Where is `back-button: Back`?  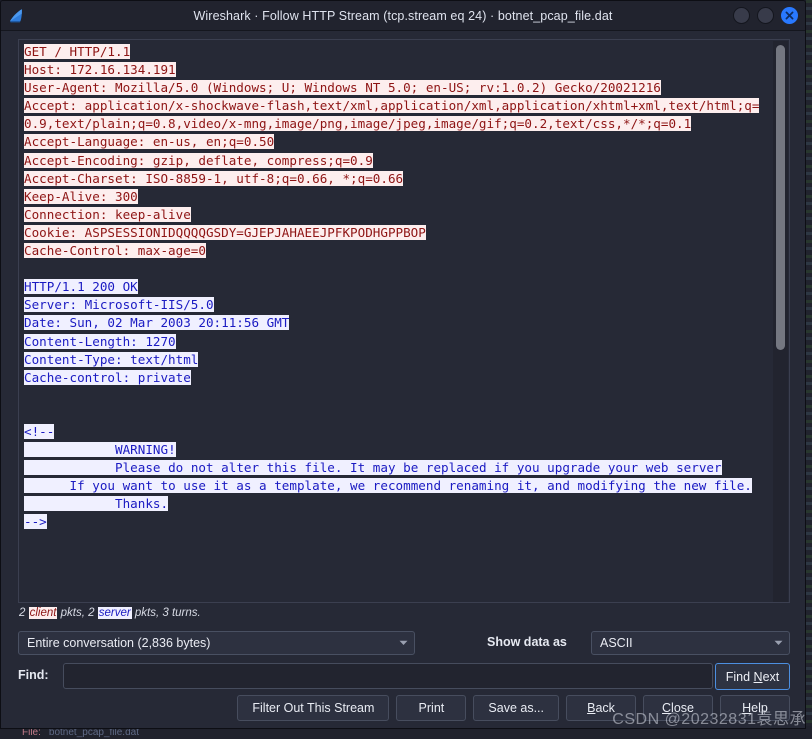 back-button: Back is located at coordinates (601, 708).